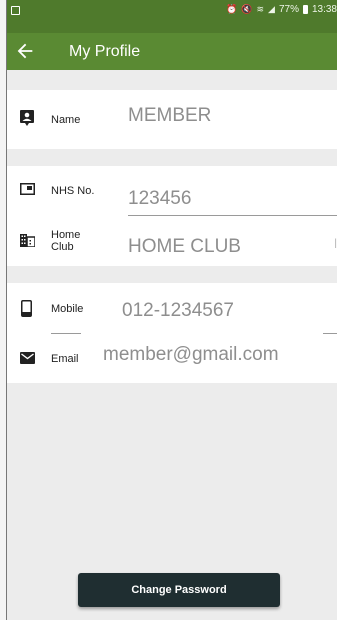 The width and height of the screenshot is (337, 620). Describe the element at coordinates (184, 247) in the screenshot. I see `home-club-value: HOME CLUB` at that location.